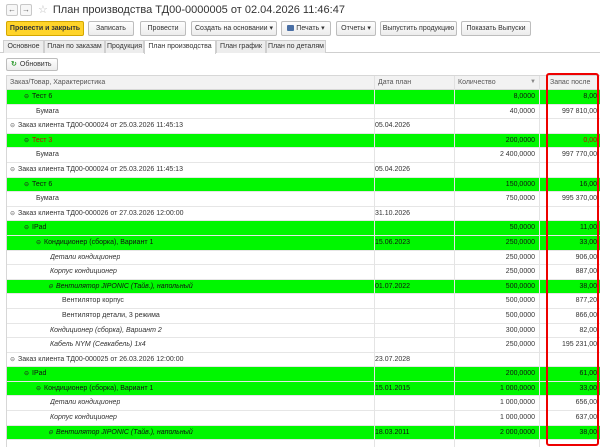 Image resolution: width=600 pixels, height=447 pixels. Describe the element at coordinates (520, 374) in the screenshot. I see `row-qty: 200,0000` at that location.